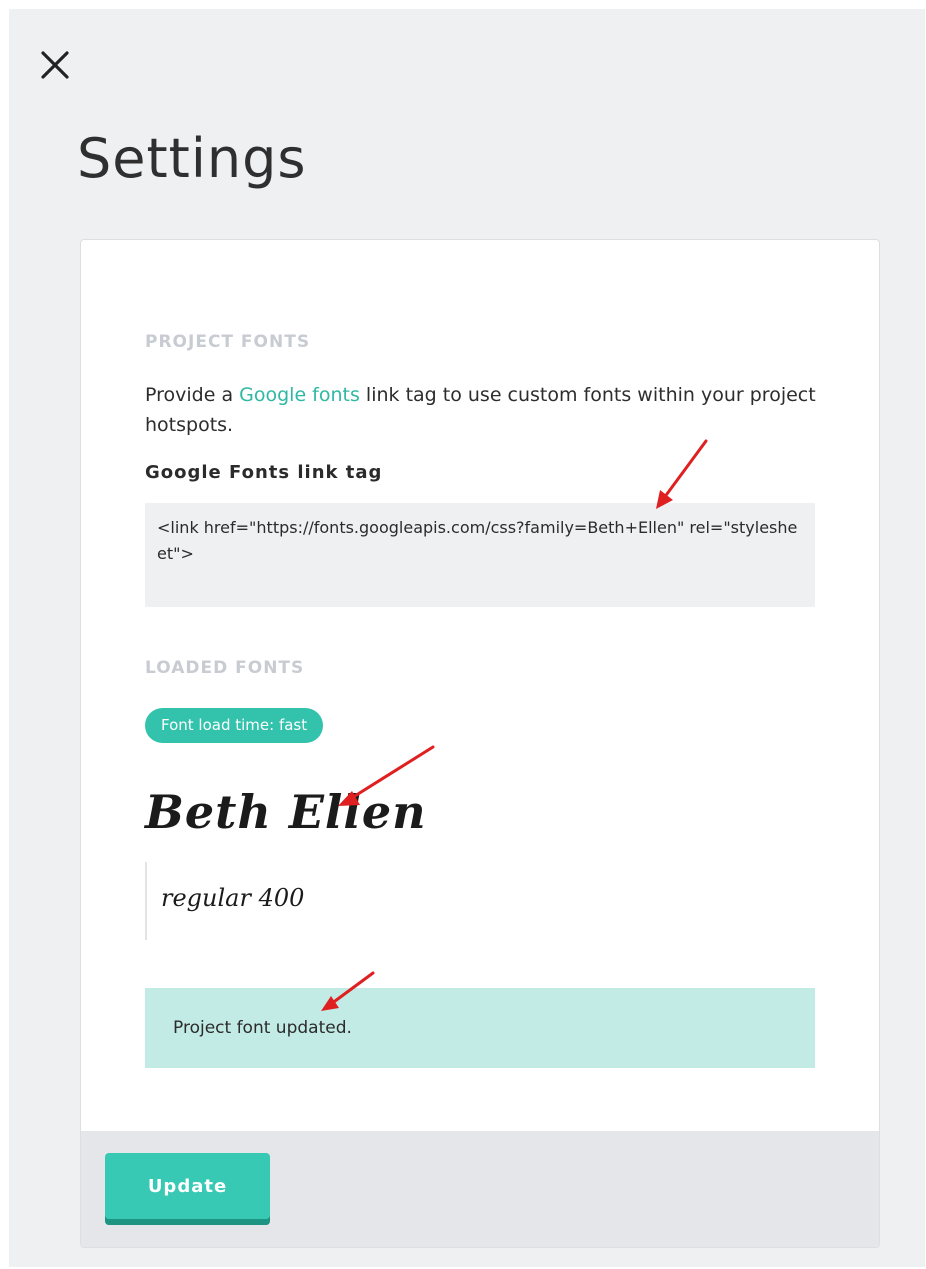 The width and height of the screenshot is (926, 1269). What do you see at coordinates (234, 725) in the screenshot?
I see `font-load-time-badge: Font load time: fast` at bounding box center [234, 725].